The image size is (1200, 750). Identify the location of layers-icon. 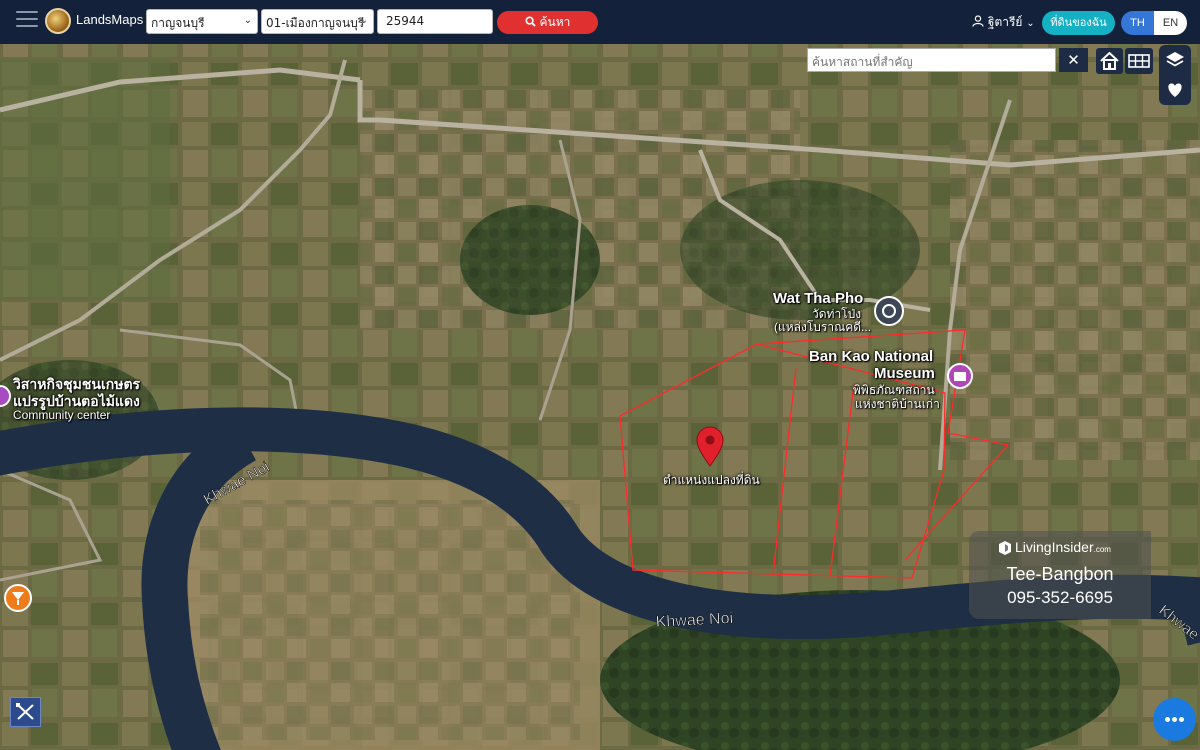
(1175, 59).